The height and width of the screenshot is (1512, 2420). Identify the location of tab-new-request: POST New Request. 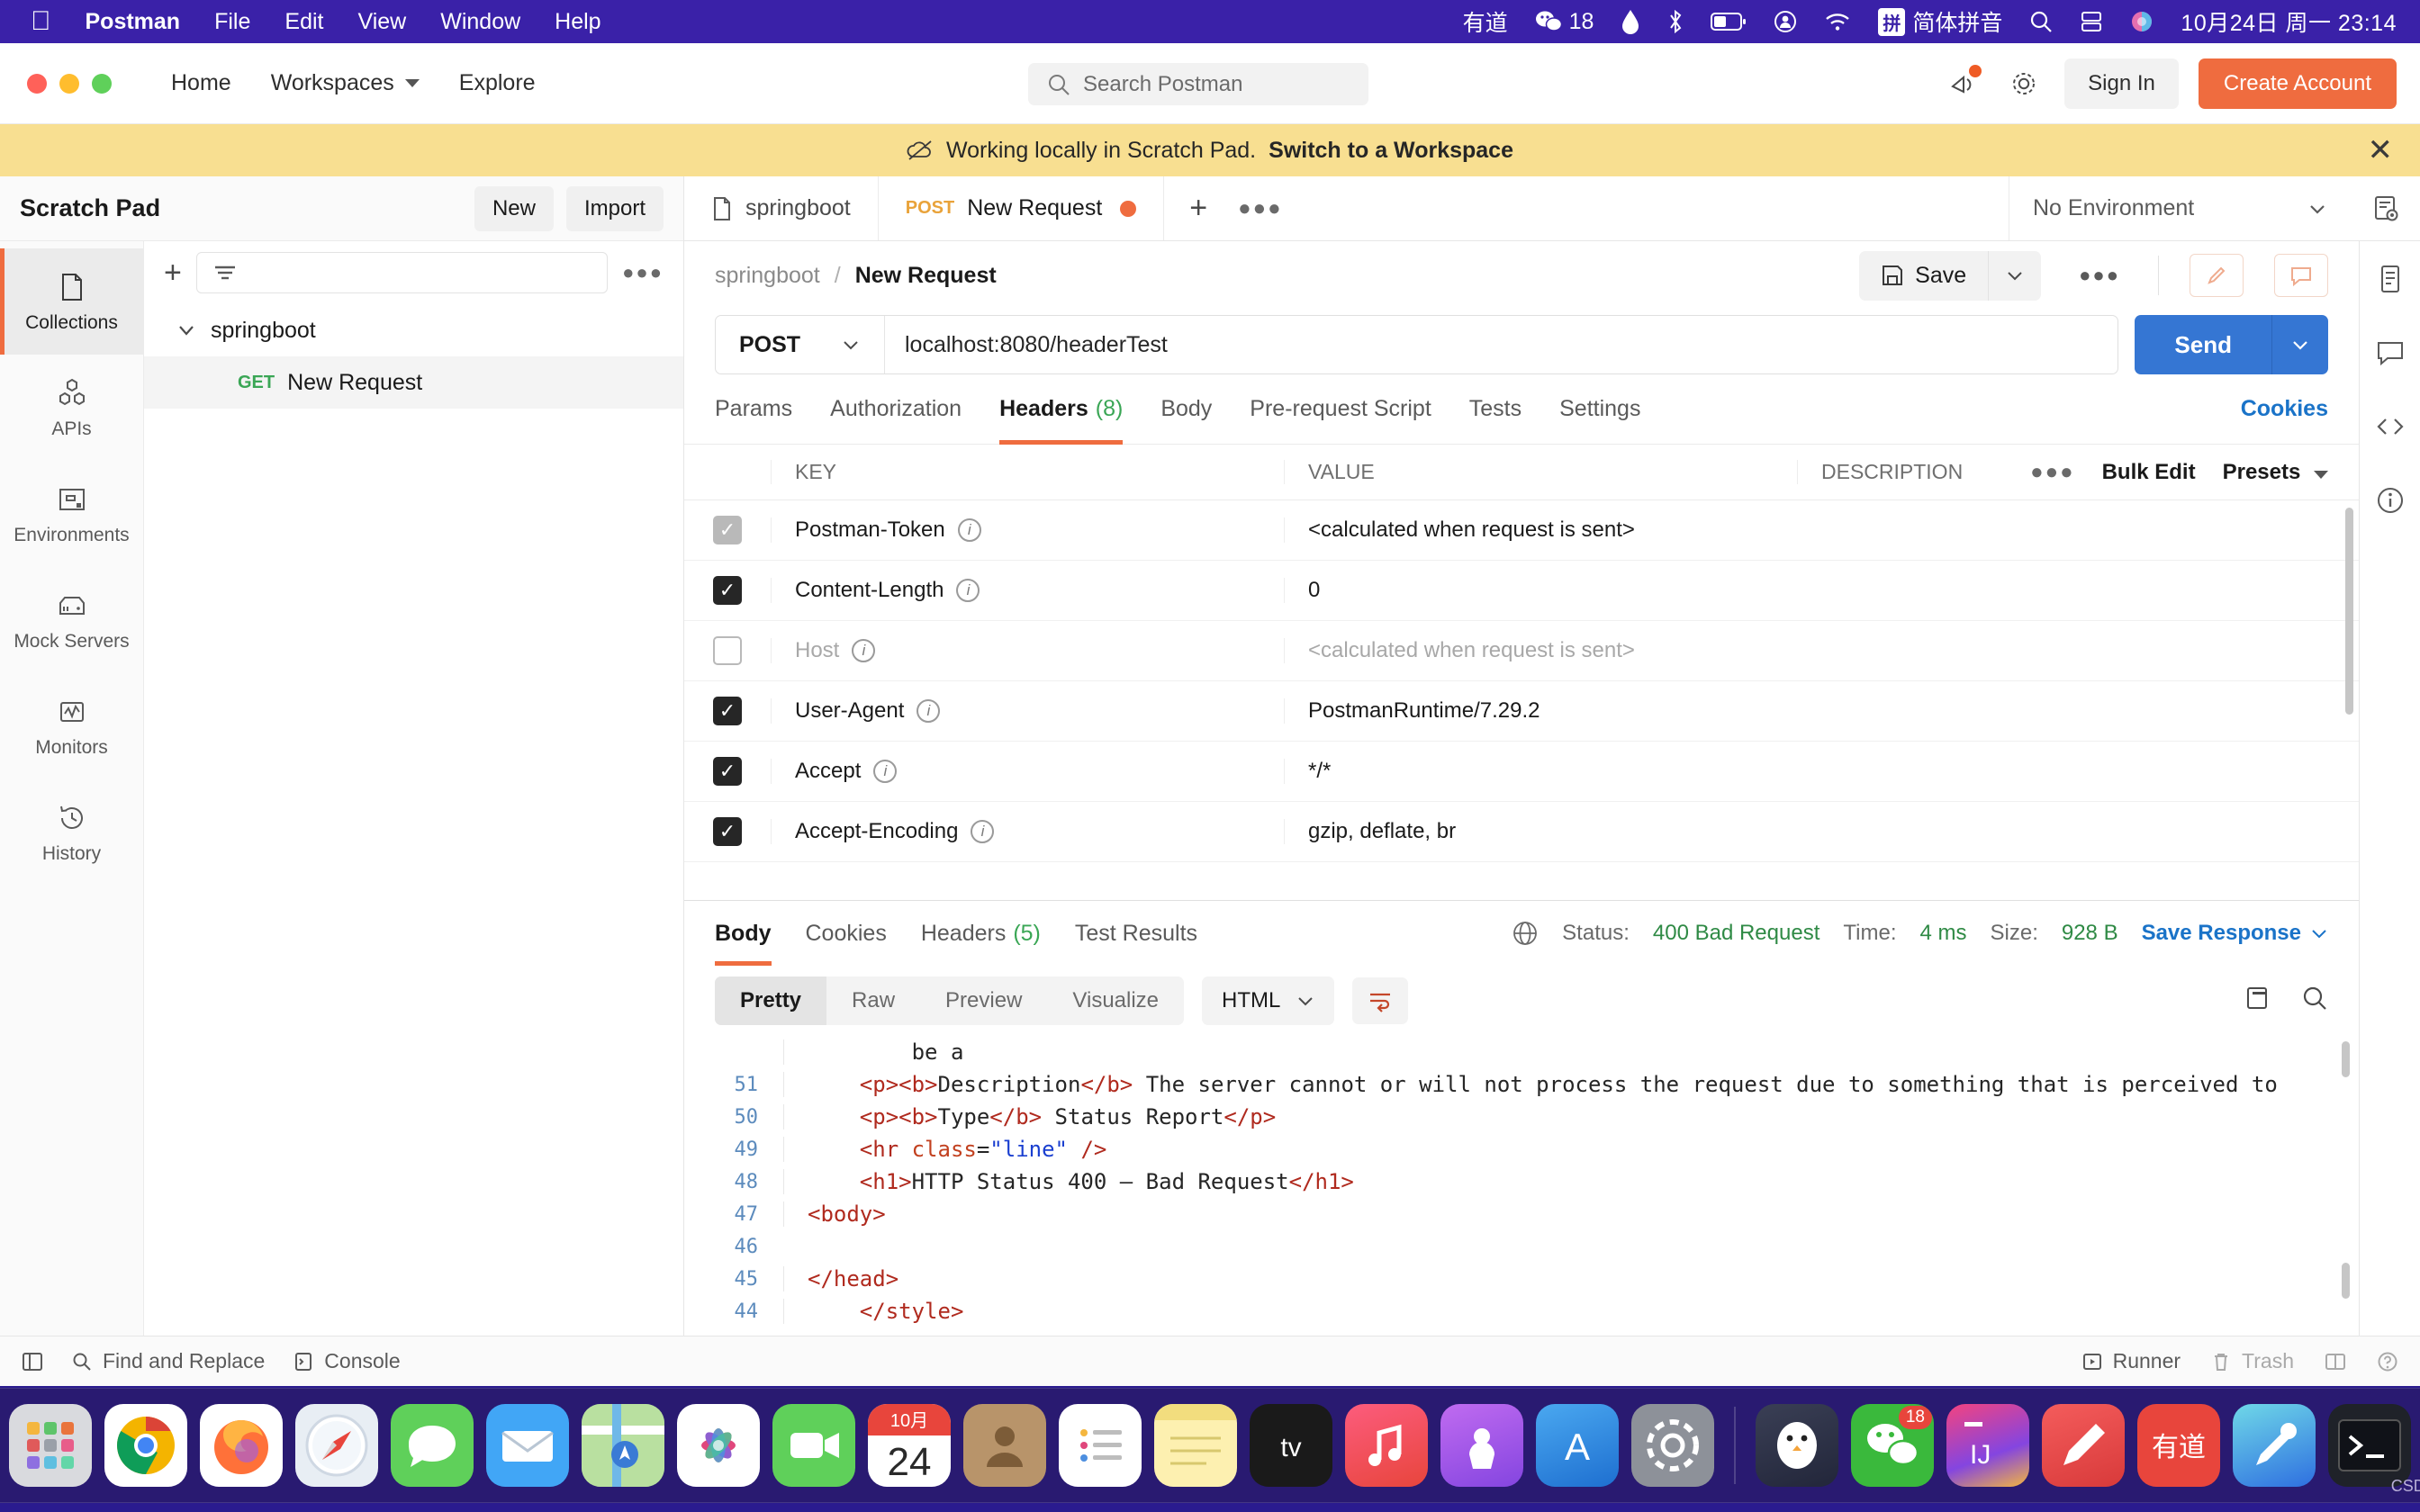
(1021, 208).